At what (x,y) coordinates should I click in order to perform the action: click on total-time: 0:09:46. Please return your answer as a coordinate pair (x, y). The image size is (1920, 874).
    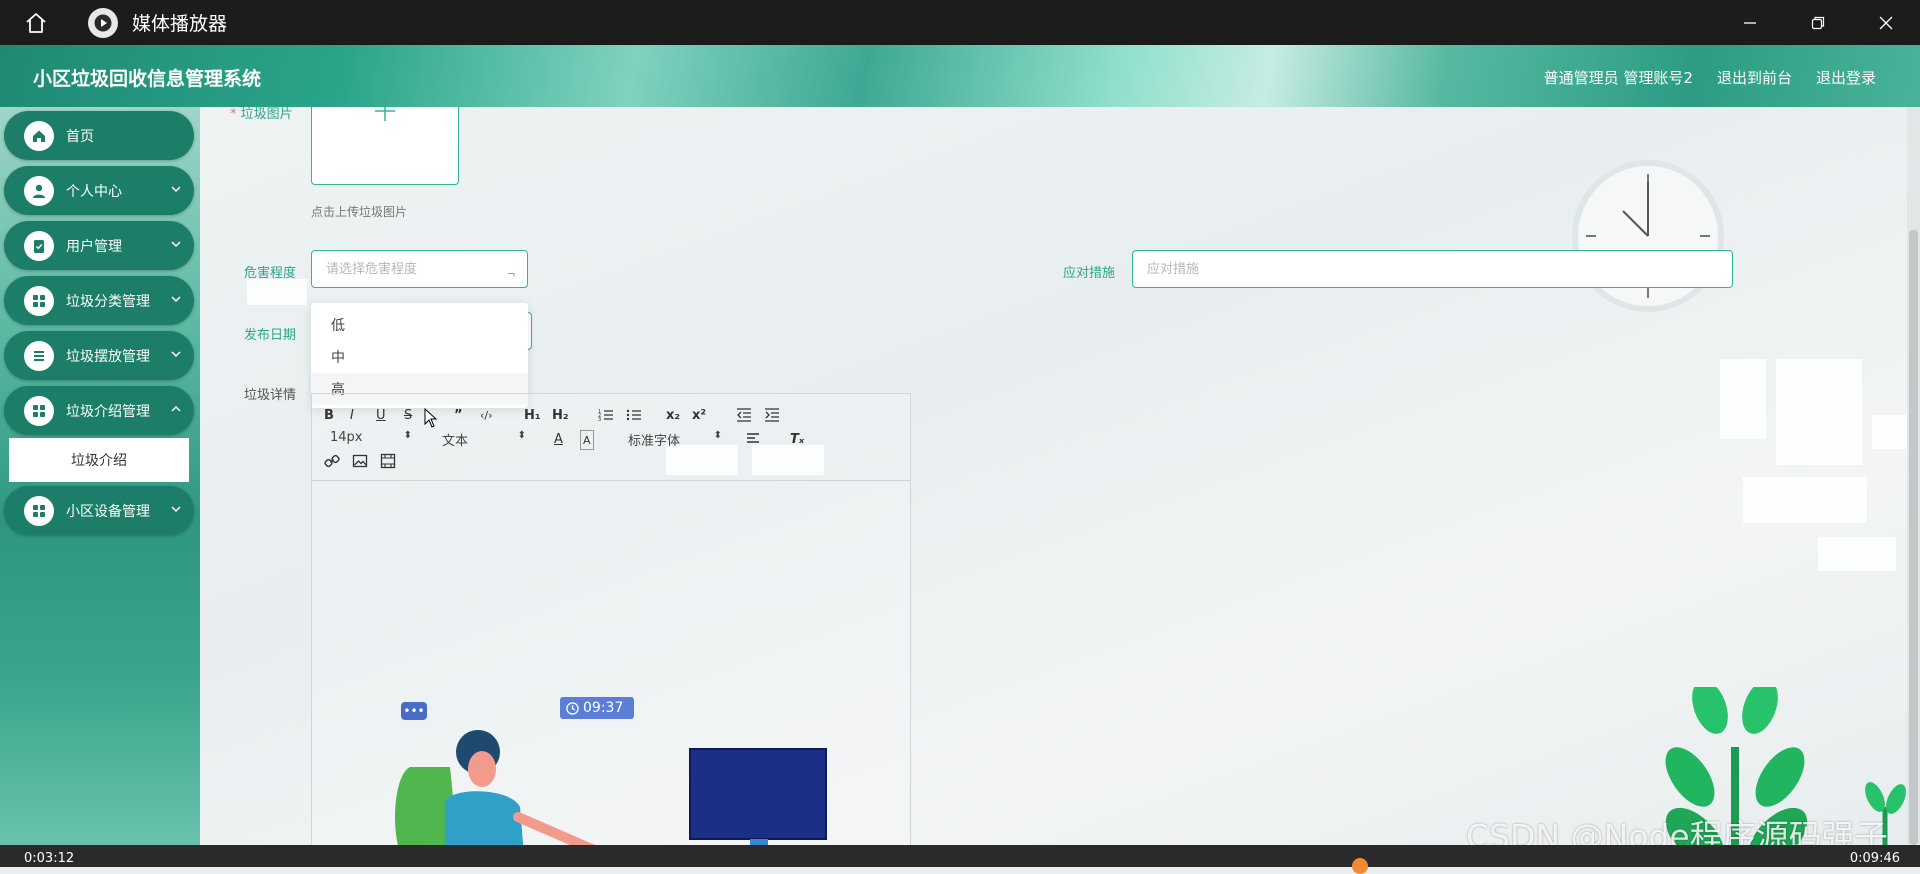
    Looking at the image, I should click on (1874, 858).